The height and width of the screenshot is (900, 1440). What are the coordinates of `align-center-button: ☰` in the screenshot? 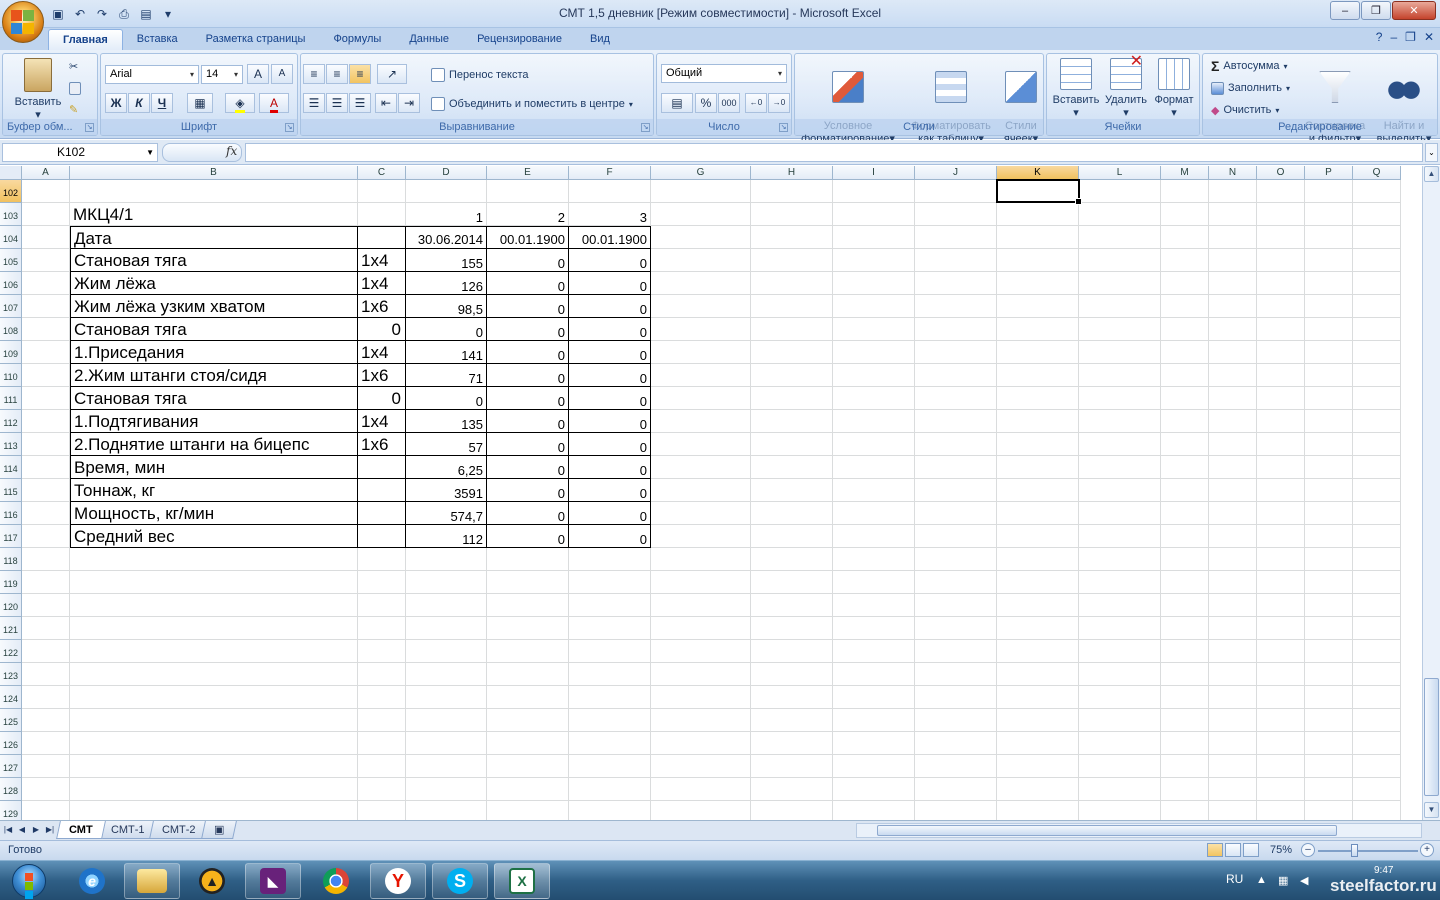 It's located at (337, 103).